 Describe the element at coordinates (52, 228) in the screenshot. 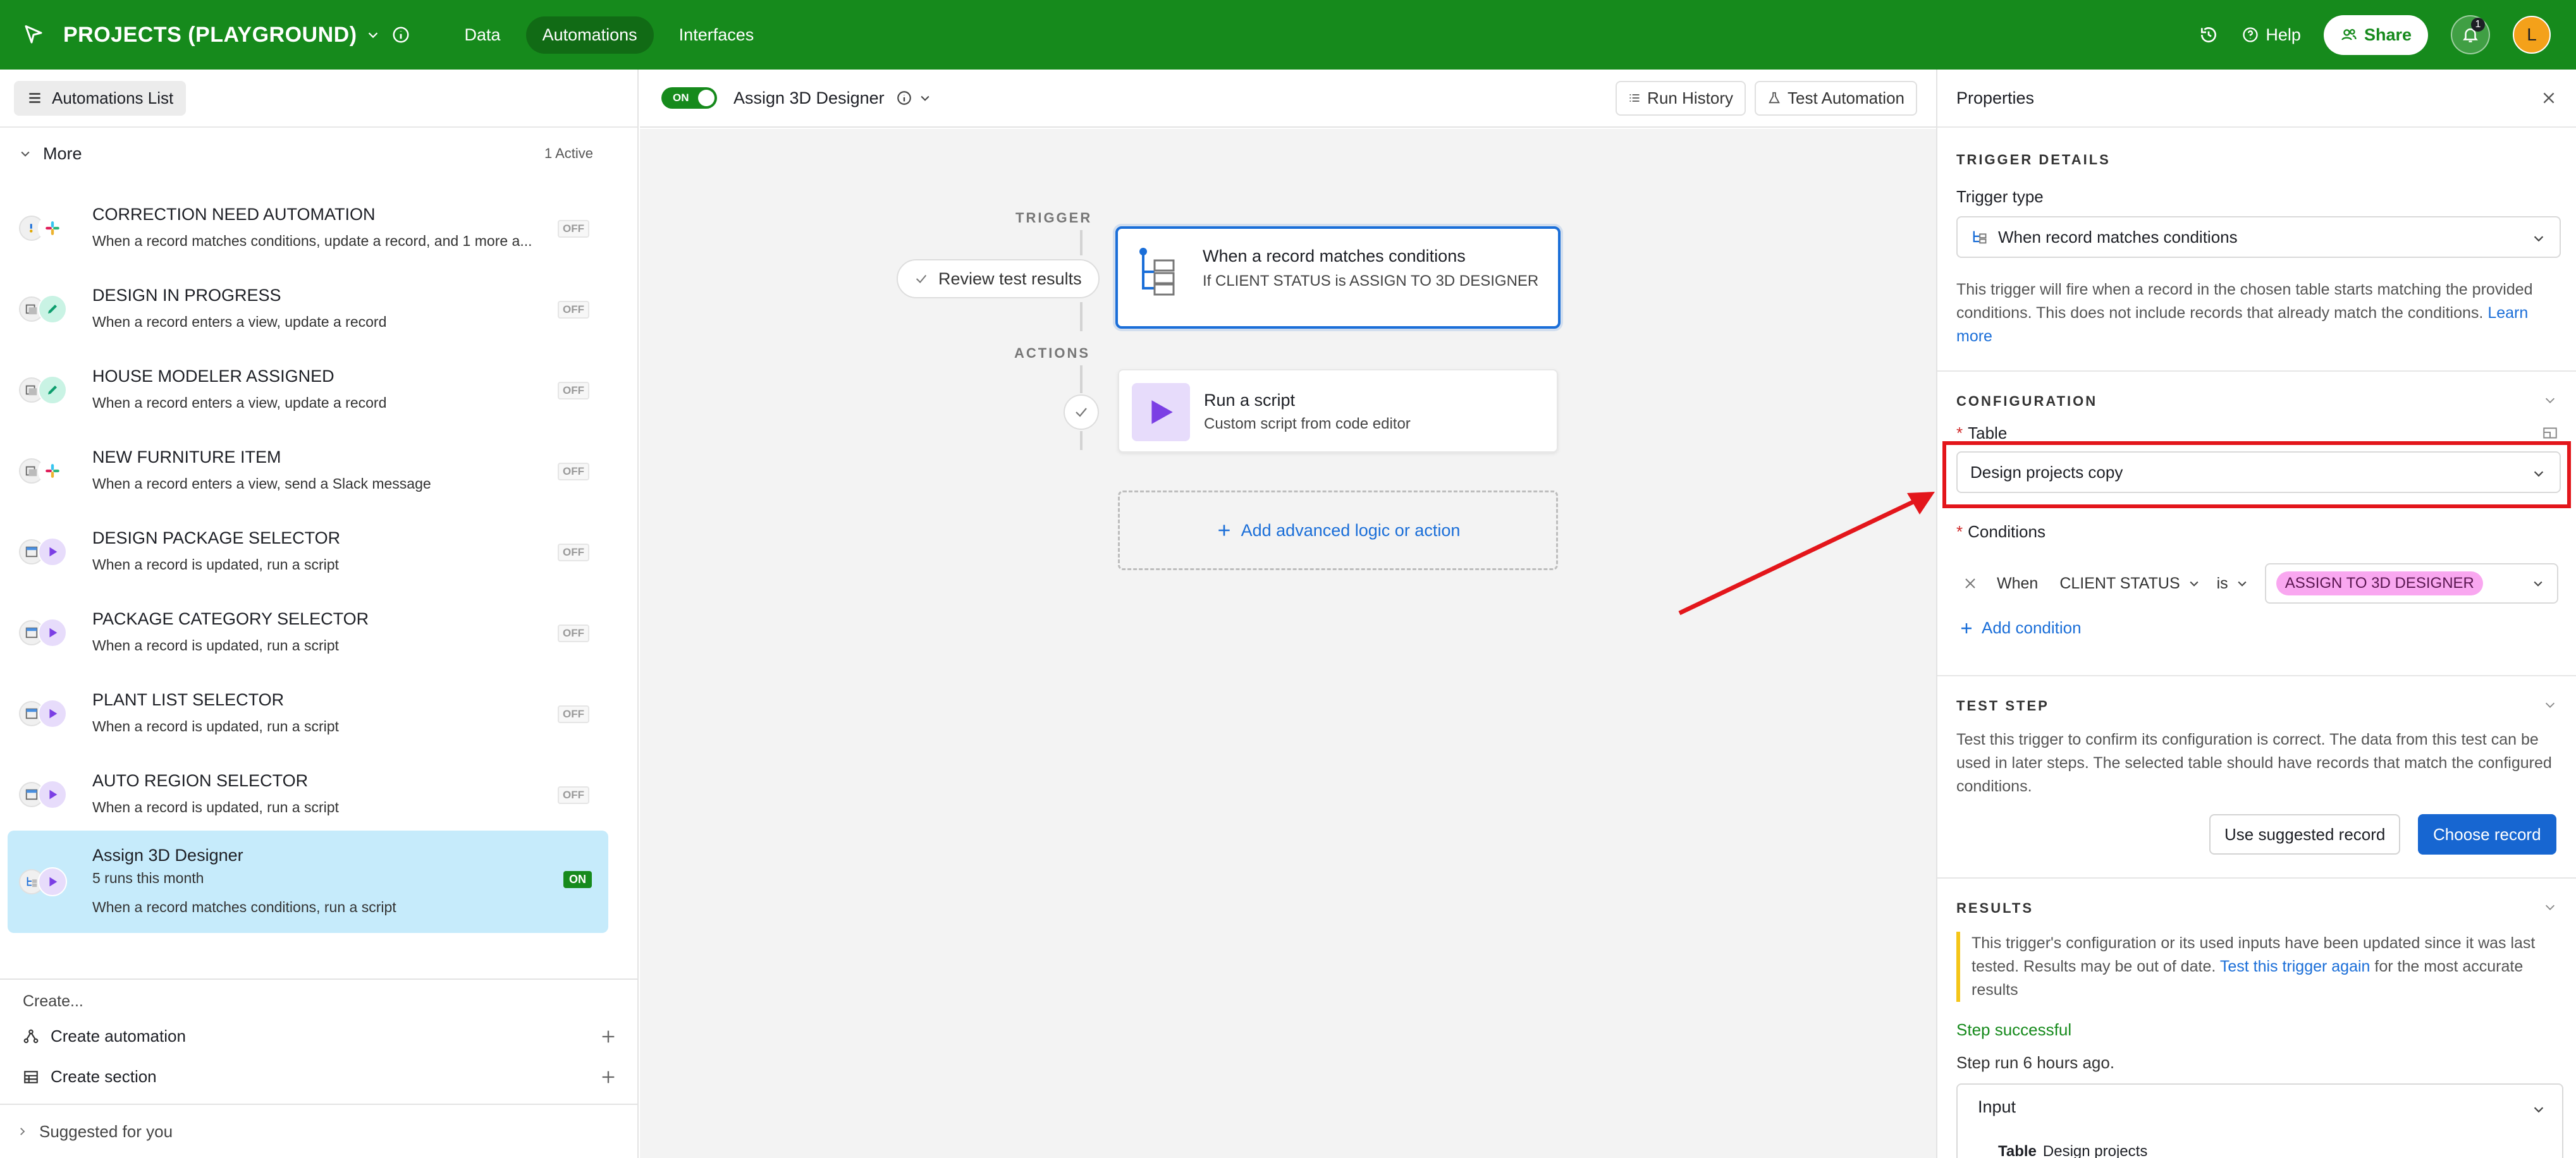

I see `slack-icon` at that location.